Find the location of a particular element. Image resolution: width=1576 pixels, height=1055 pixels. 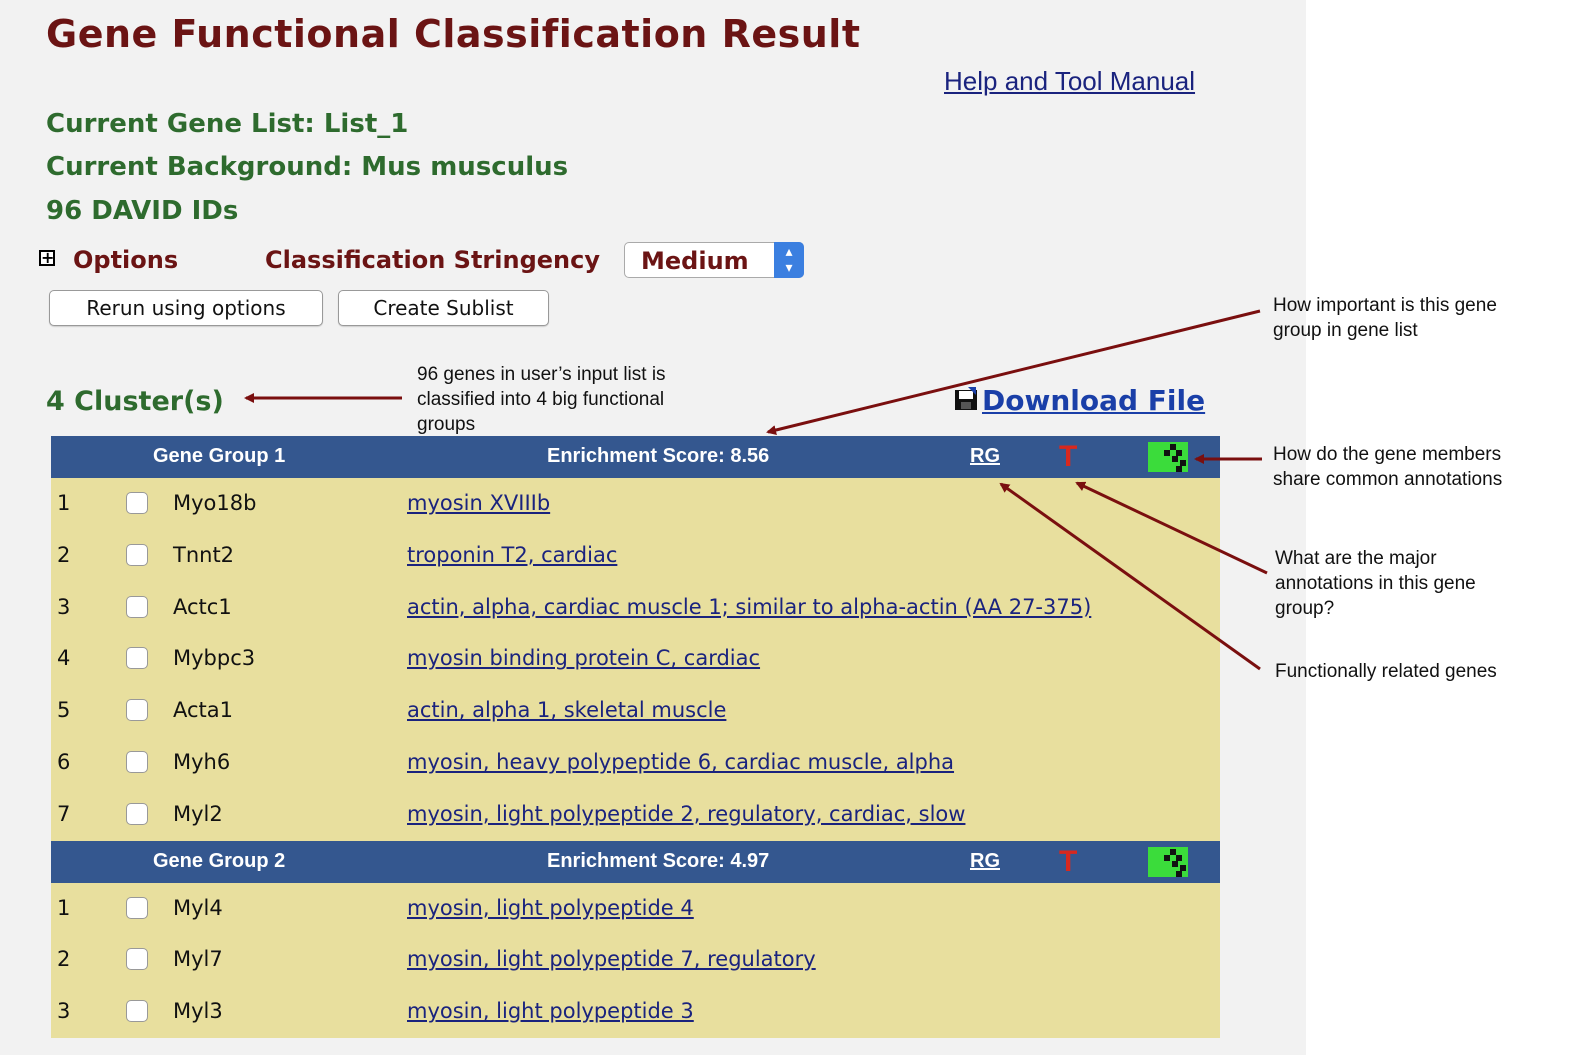

arrow-to-enrichment-score is located at coordinates (1013, 372).